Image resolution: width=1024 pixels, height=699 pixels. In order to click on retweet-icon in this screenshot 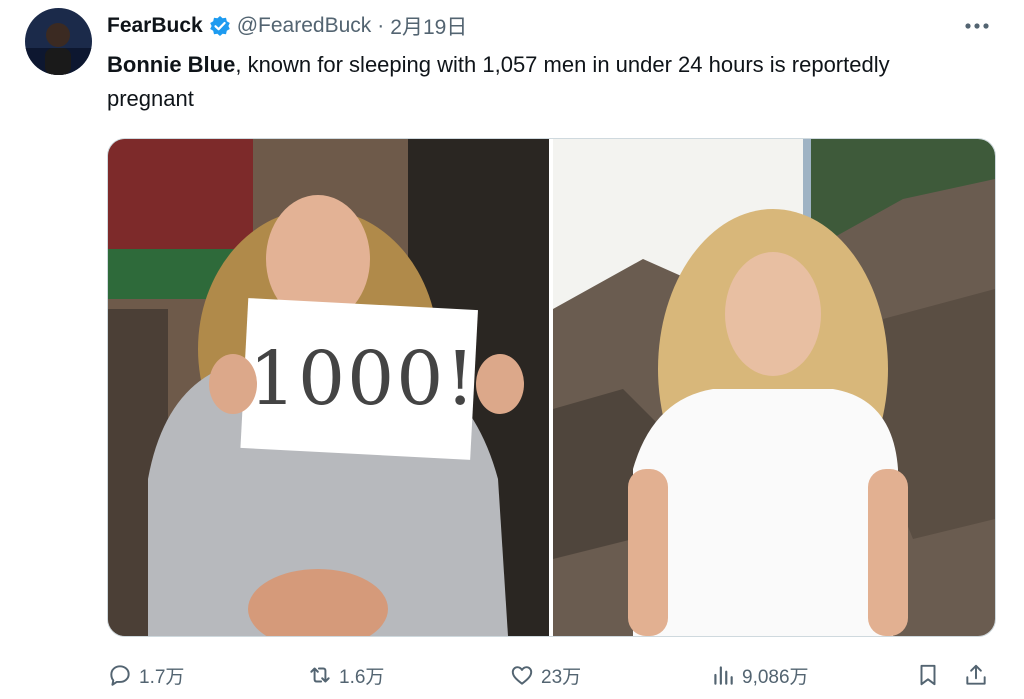, I will do `click(320, 675)`.